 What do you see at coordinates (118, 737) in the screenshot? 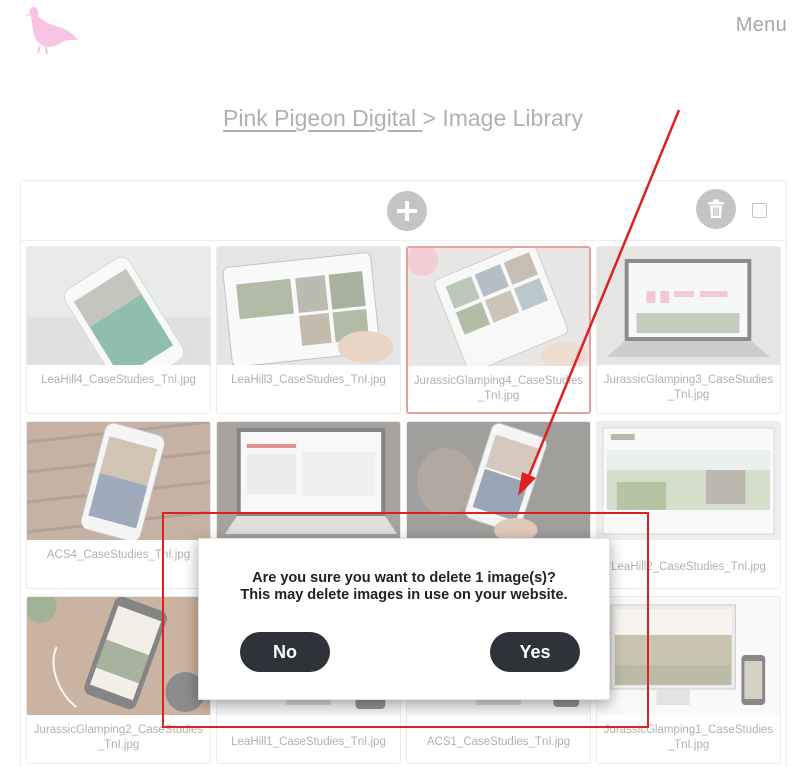
I see `image-filename: JurassicGlamping2_CaseStudies_TnI.jpg` at bounding box center [118, 737].